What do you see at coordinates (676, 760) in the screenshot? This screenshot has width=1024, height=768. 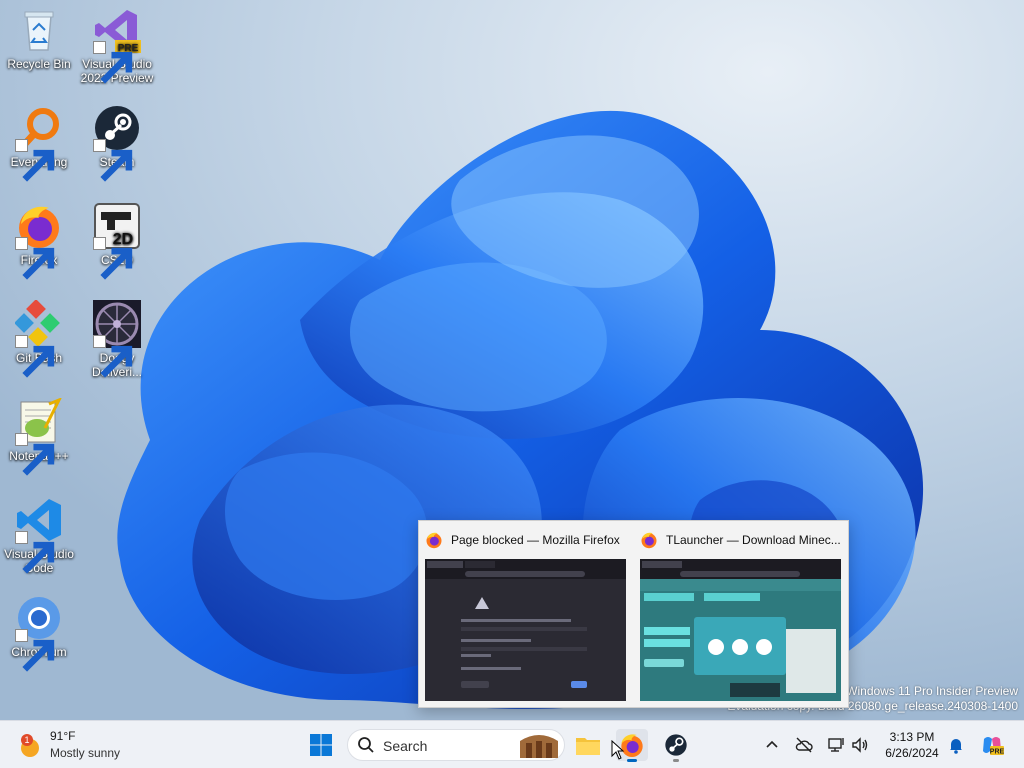 I see `running-app-indicator` at bounding box center [676, 760].